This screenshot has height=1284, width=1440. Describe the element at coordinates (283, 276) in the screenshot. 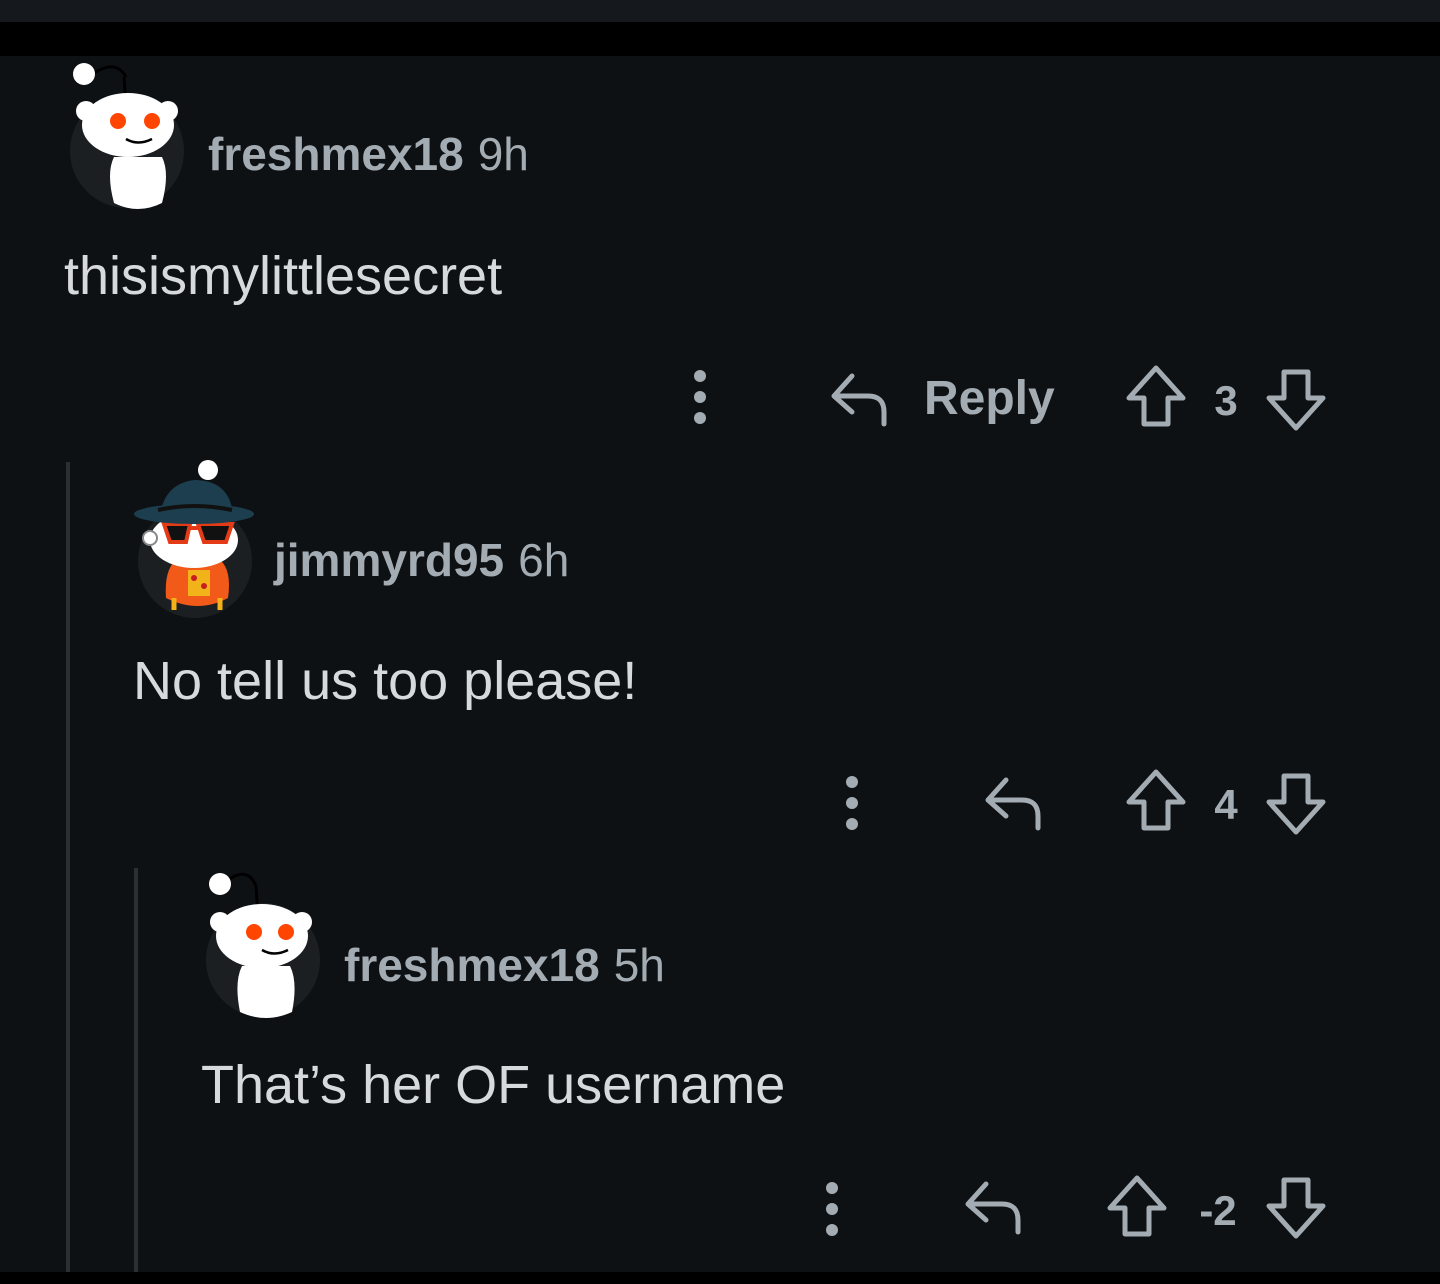

I see `comment-body: thisismylittlesecret` at that location.